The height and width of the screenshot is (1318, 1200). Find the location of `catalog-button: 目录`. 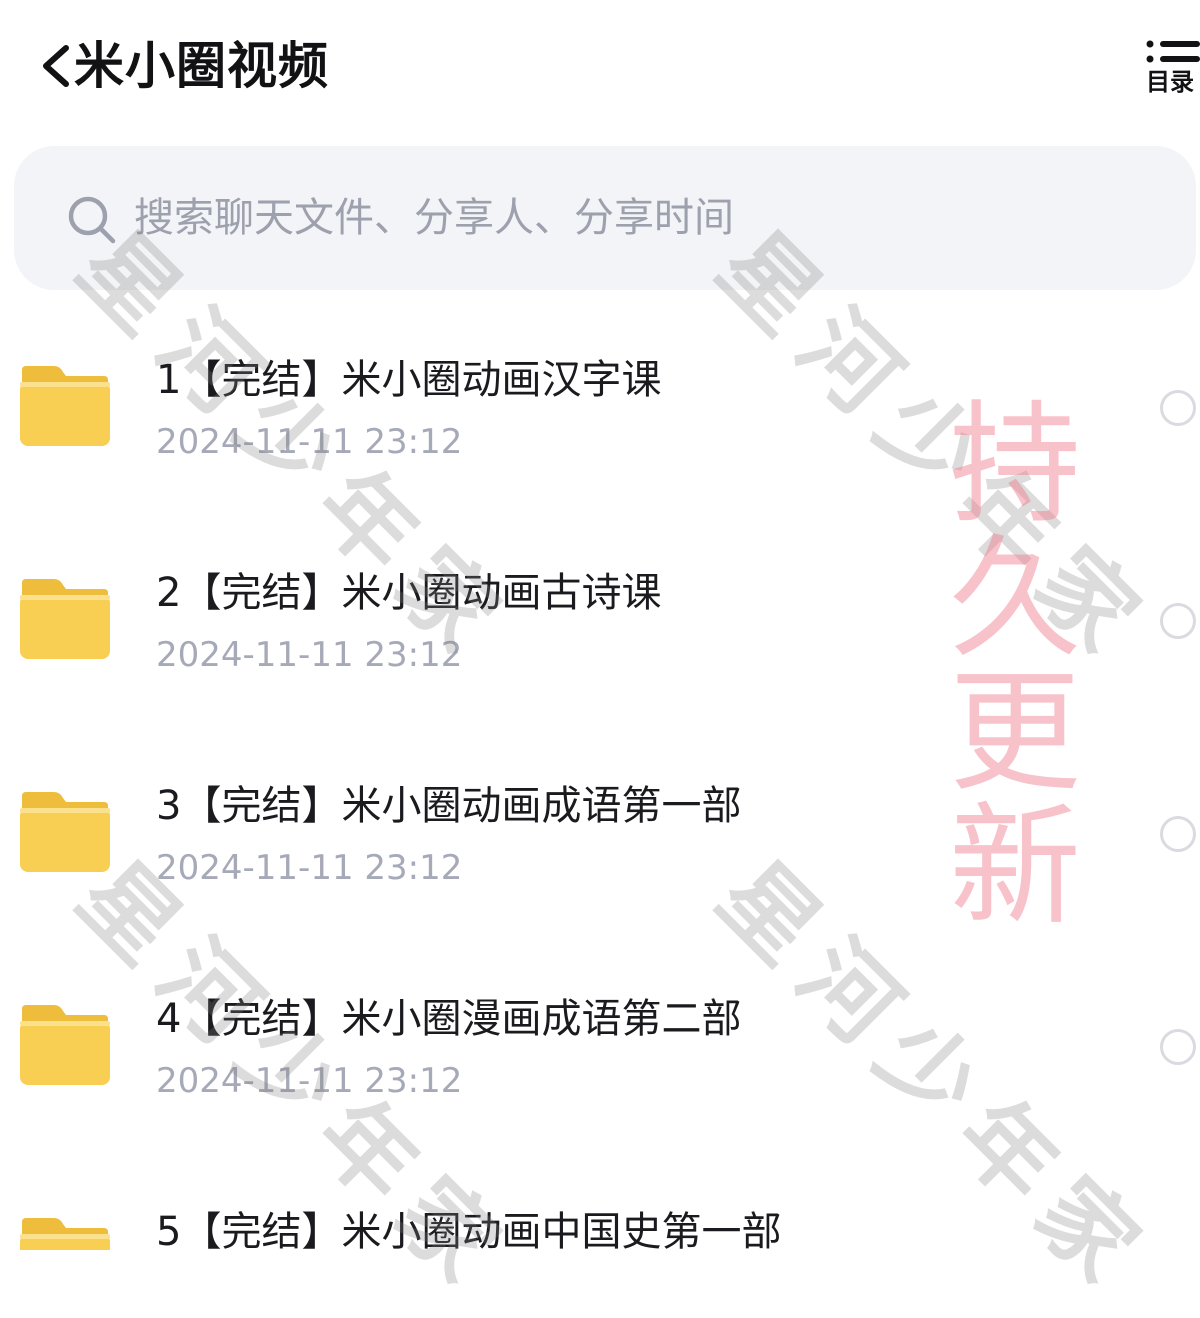

catalog-button: 目录 is located at coordinates (1172, 70).